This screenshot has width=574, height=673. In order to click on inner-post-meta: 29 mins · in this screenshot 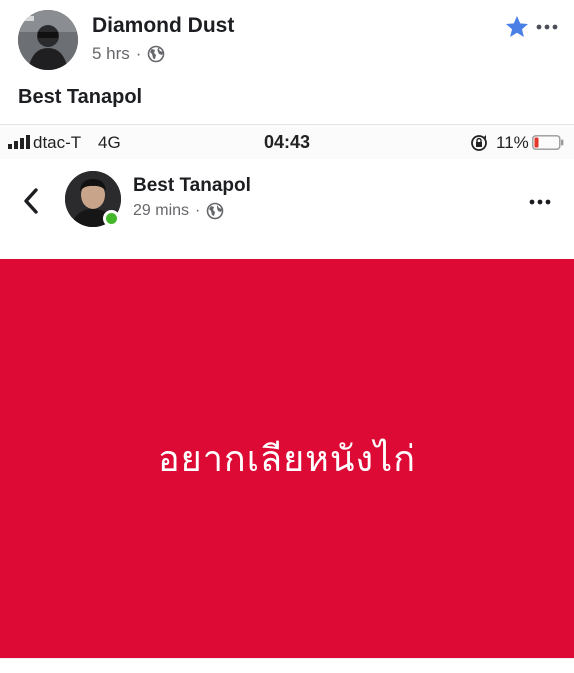, I will do `click(178, 211)`.